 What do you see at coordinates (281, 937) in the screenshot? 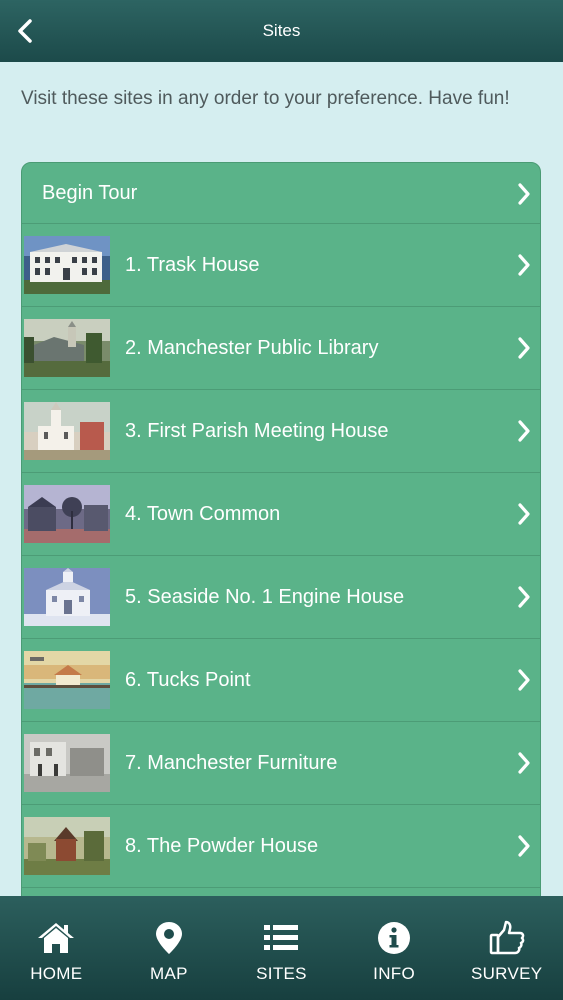
I see `list-icon` at bounding box center [281, 937].